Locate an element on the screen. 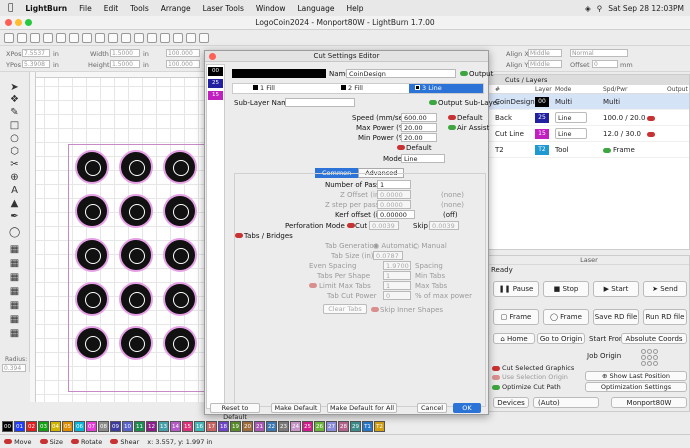  tabs-bridges-toggle is located at coordinates (239, 235).